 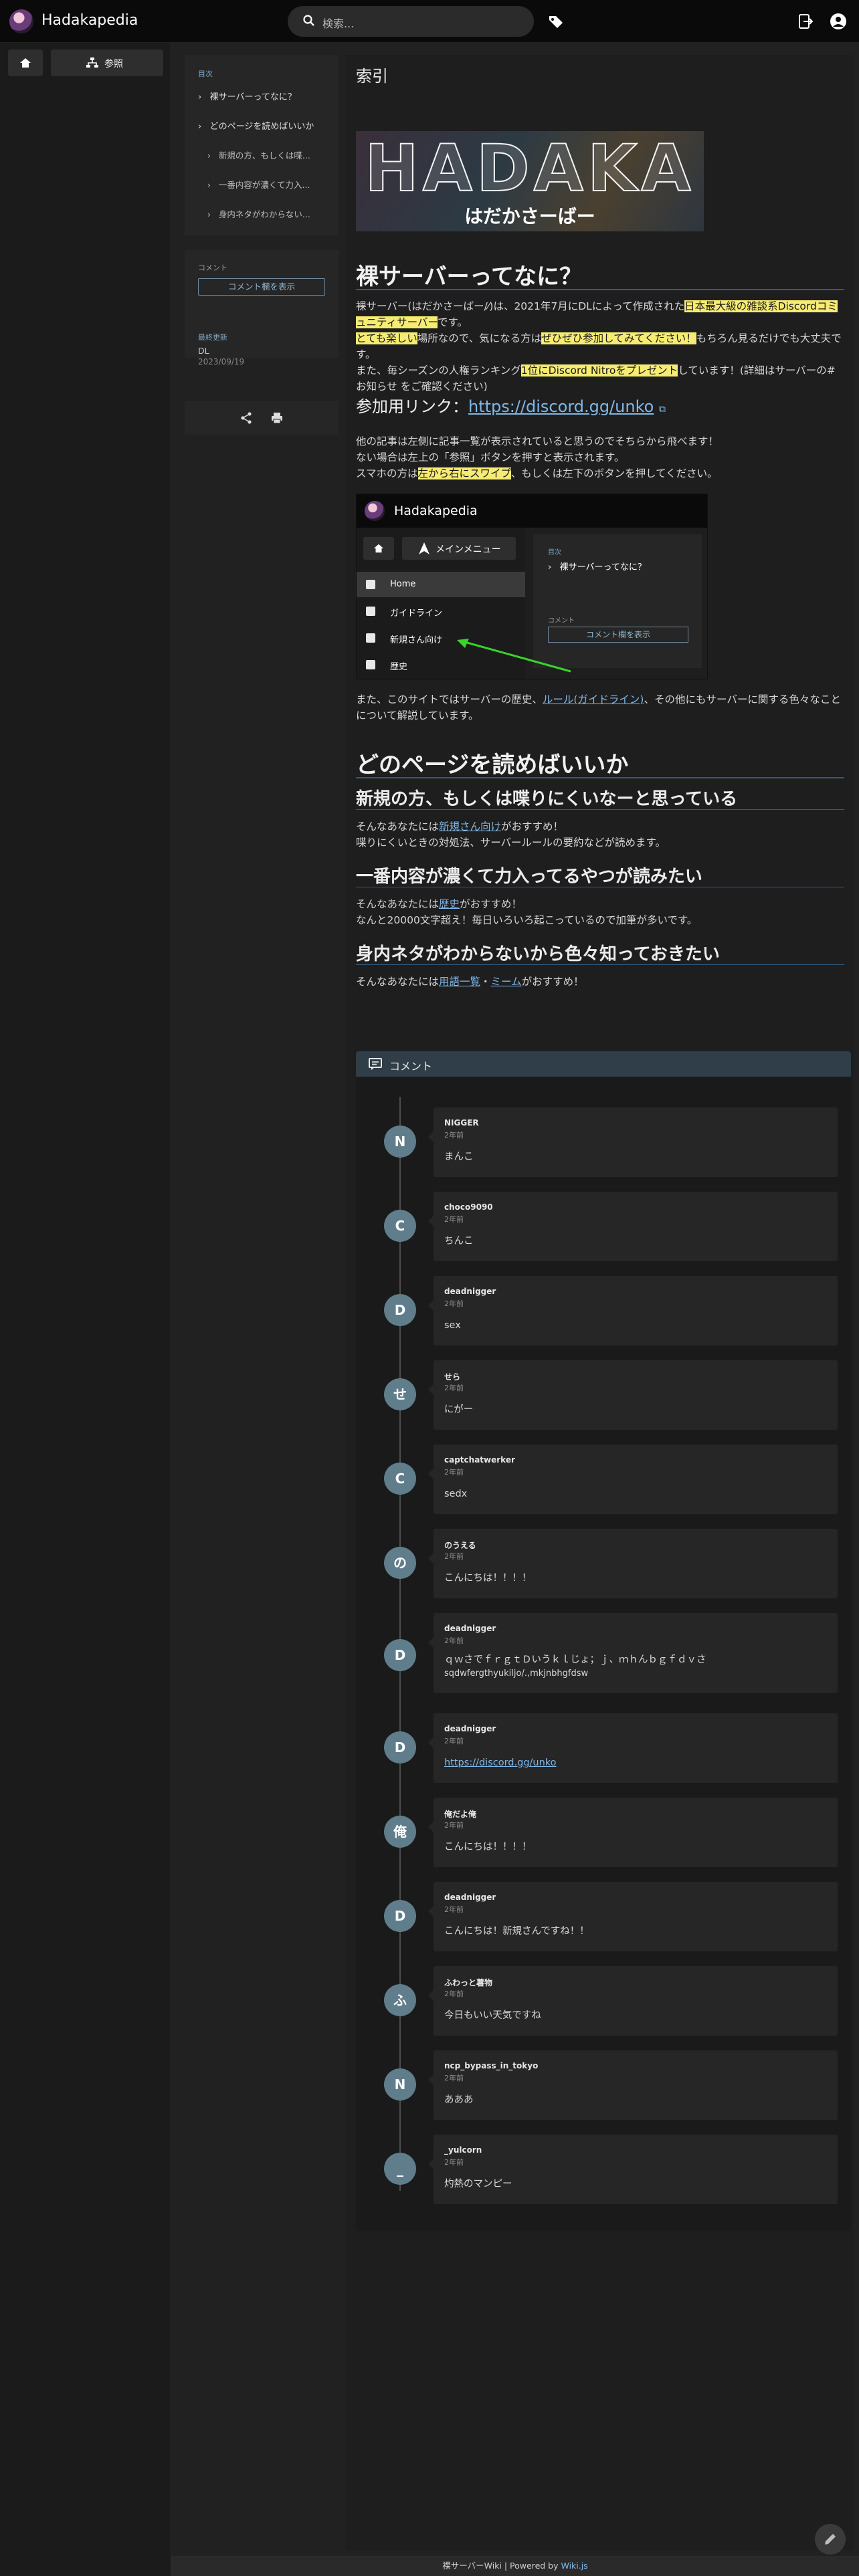 I want to click on subsection-heading: 一番内容が濃くて力入ってるやつが読みたい, so click(x=529, y=877).